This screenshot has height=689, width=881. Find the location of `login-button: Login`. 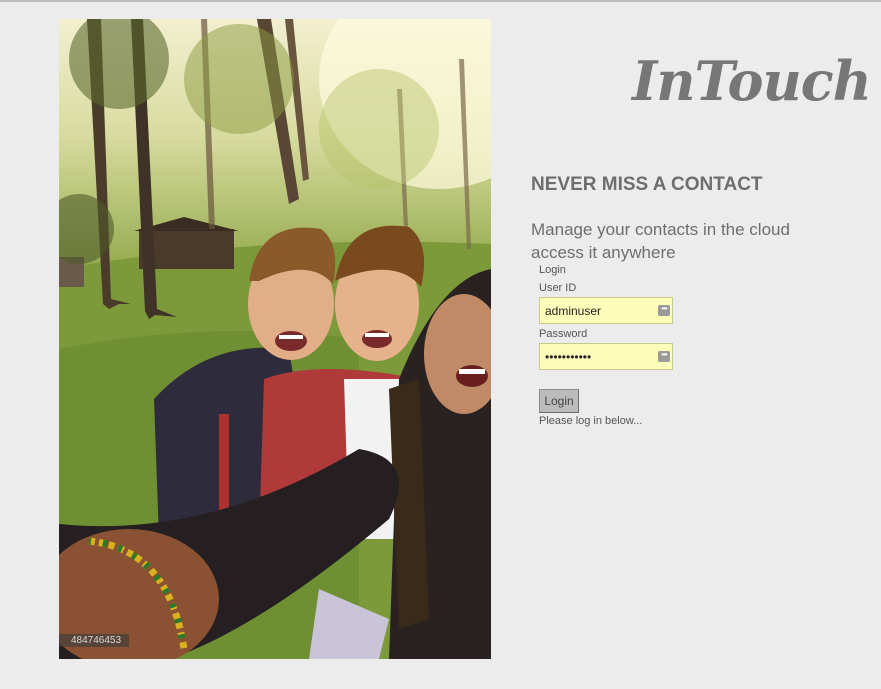

login-button: Login is located at coordinates (559, 401).